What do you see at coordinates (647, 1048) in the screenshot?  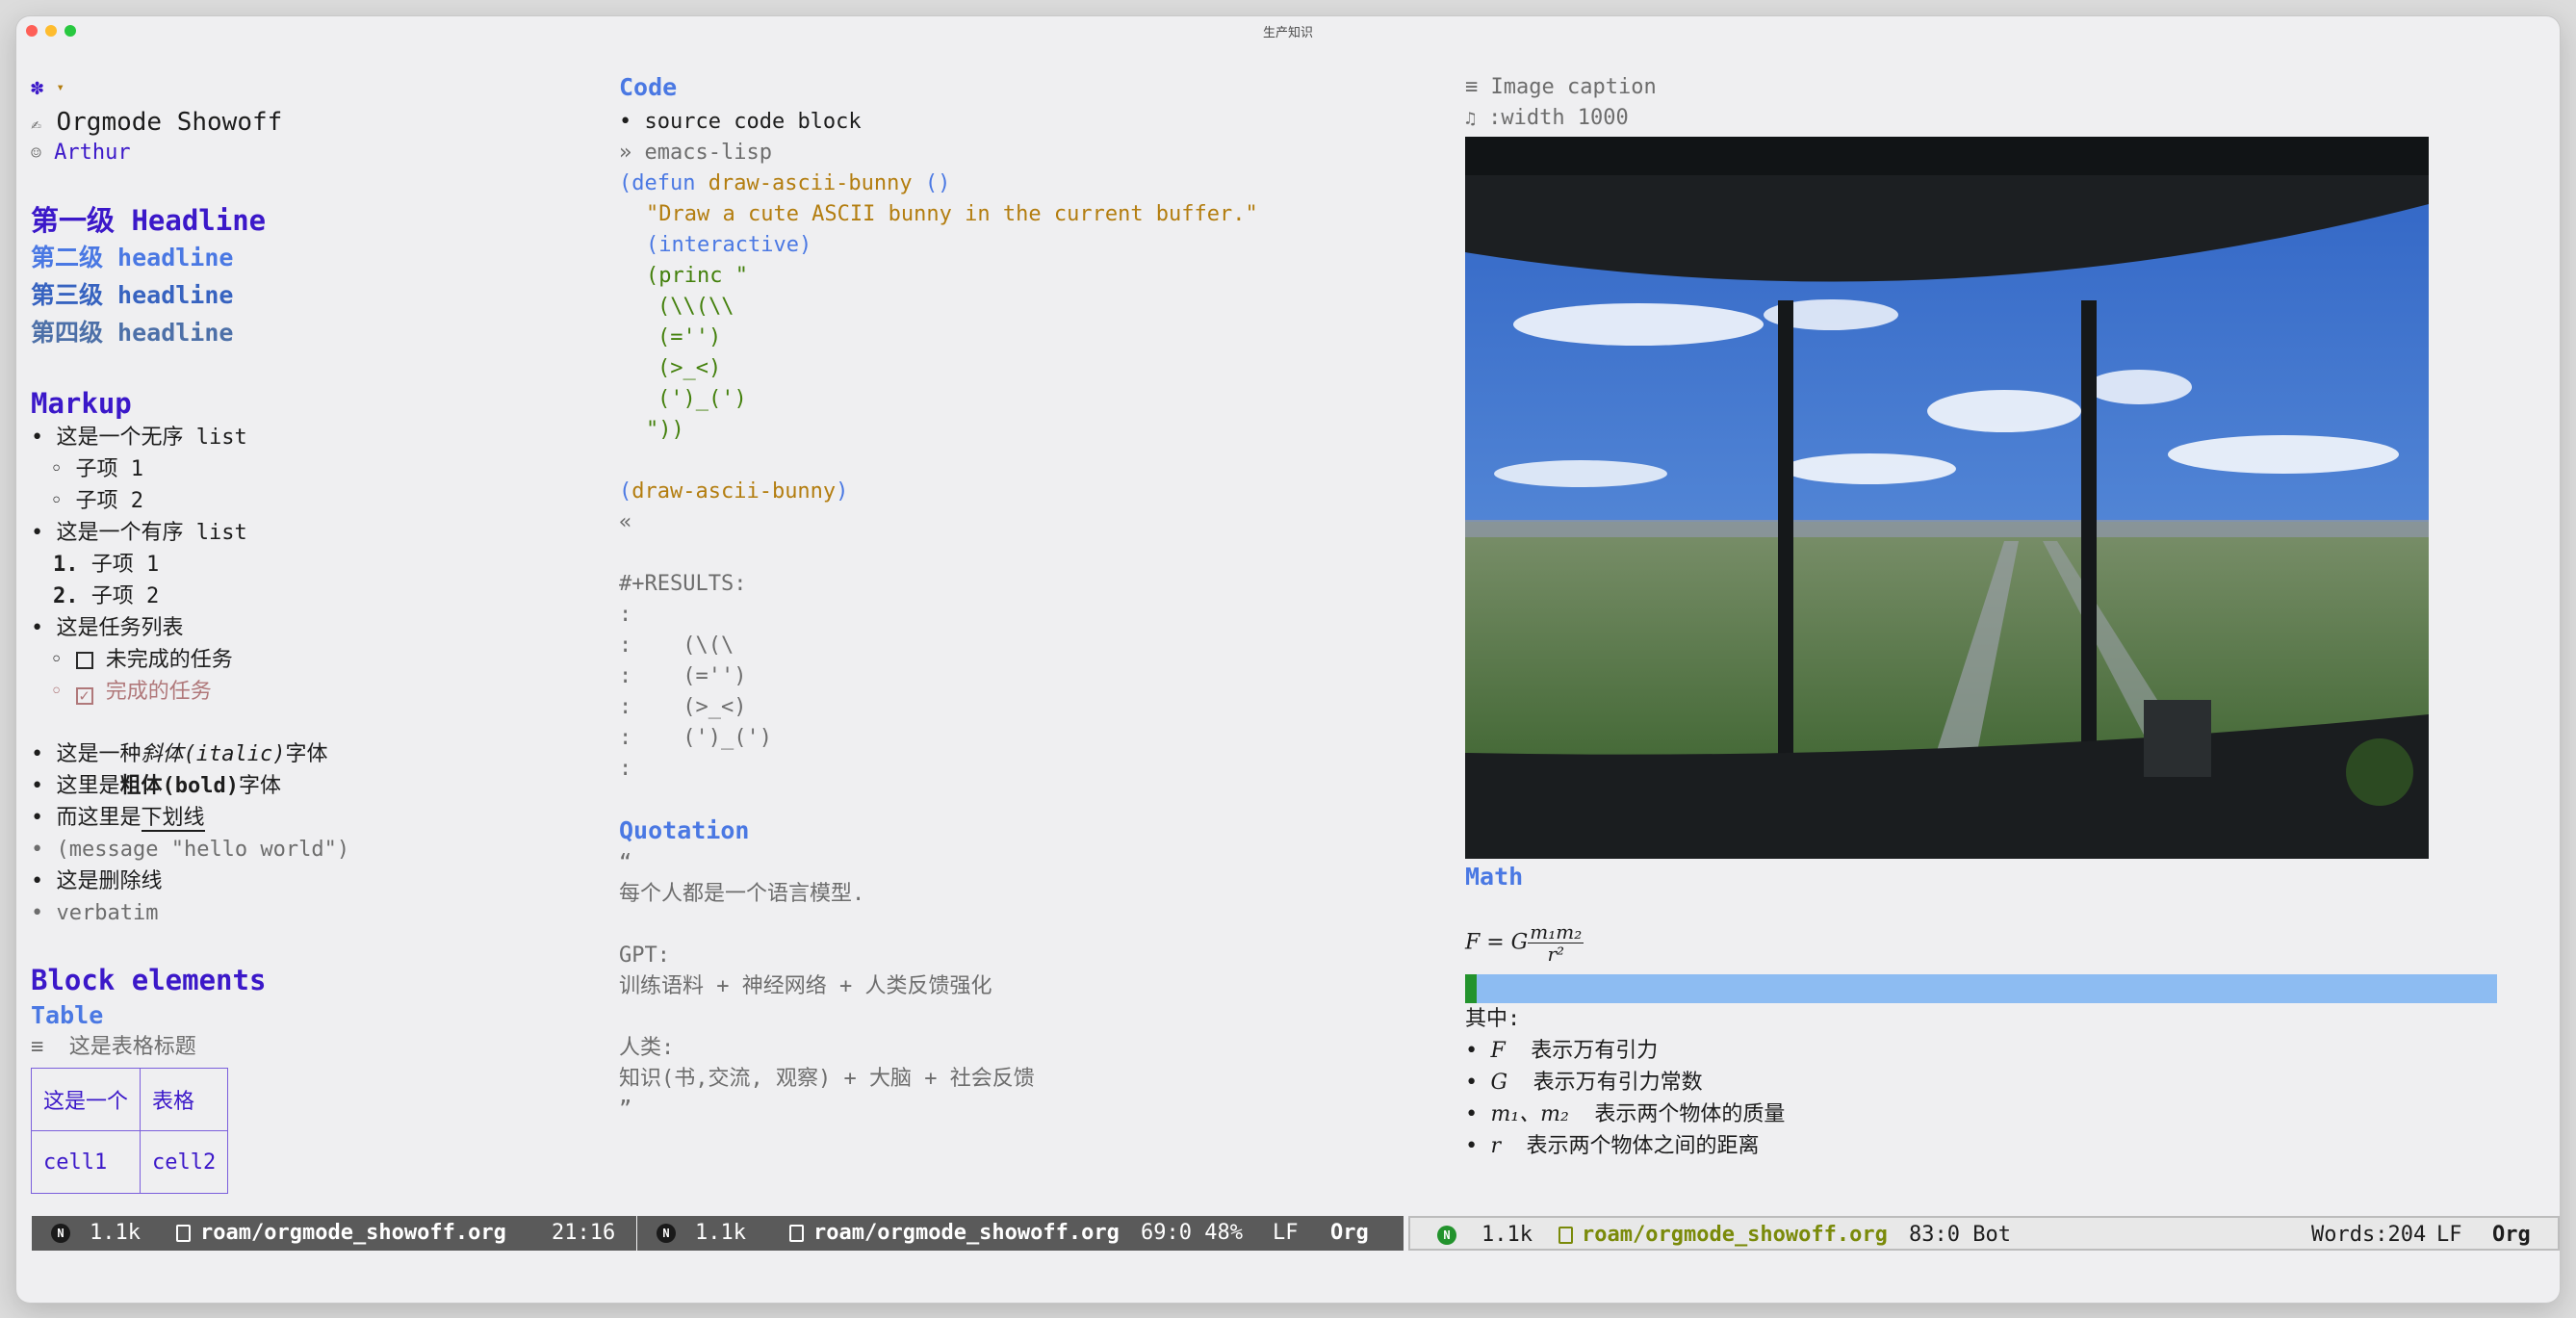 I see `quote-line: 人类:` at bounding box center [647, 1048].